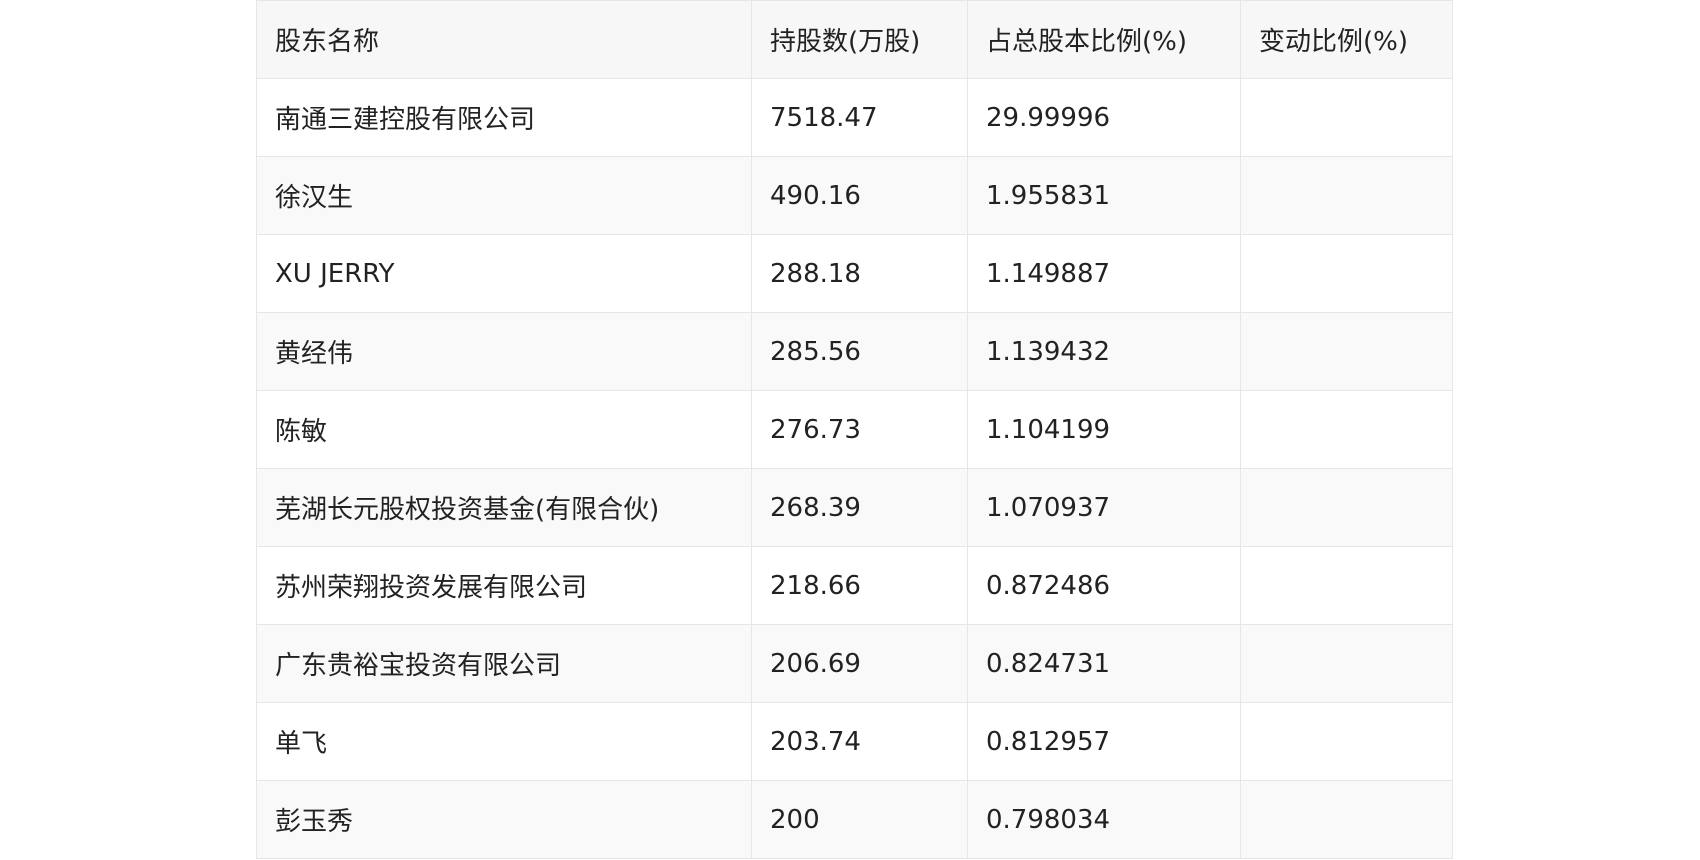 Image resolution: width=1700 pixels, height=860 pixels. Describe the element at coordinates (504, 39) in the screenshot. I see `header-shareholder-name: 股东名称` at that location.